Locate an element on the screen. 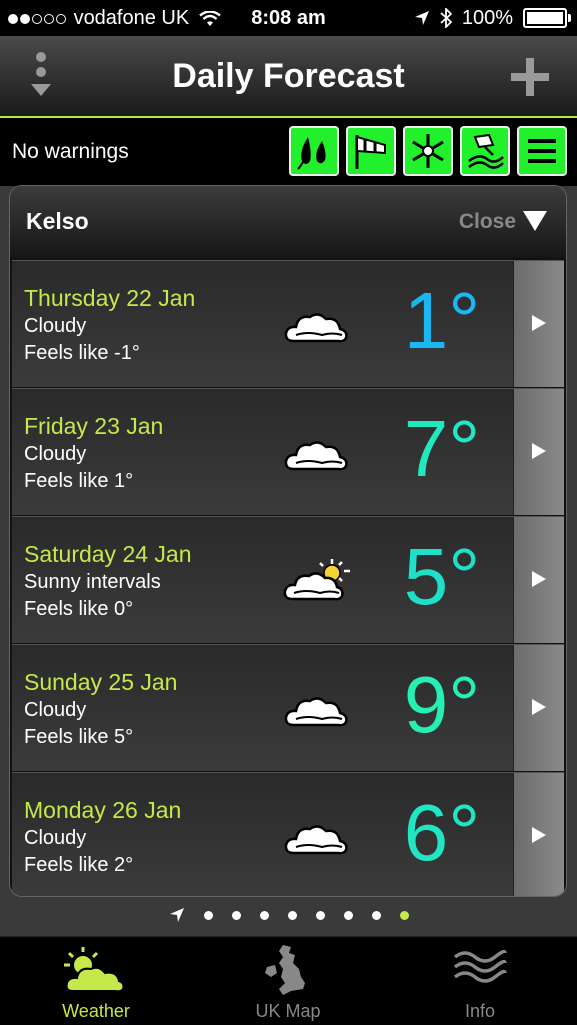 The image size is (577, 1025). forecast-day: Sunday 25 Jan is located at coordinates (101, 682).